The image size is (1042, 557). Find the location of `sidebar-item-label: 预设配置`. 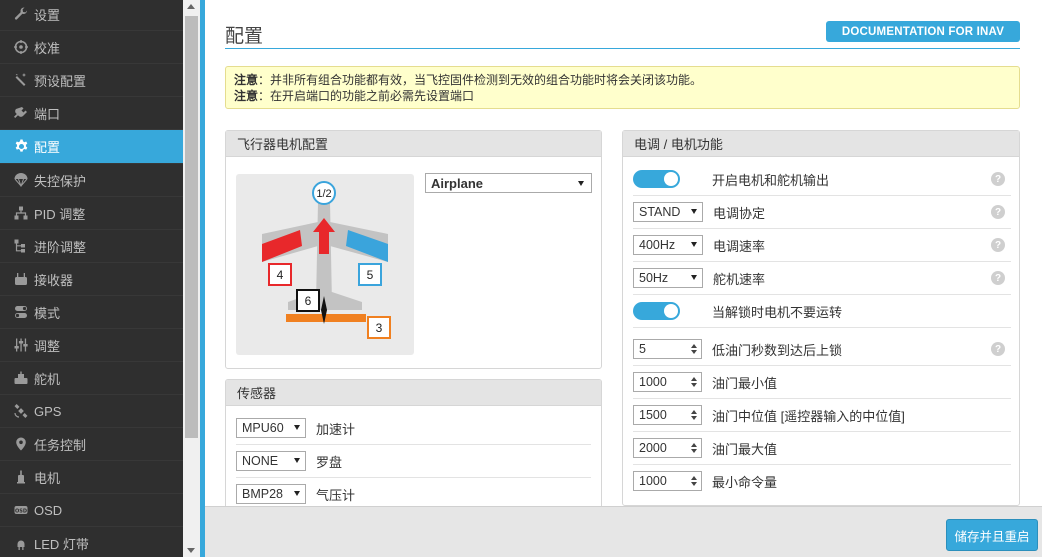

sidebar-item-label: 预设配置 is located at coordinates (60, 81).